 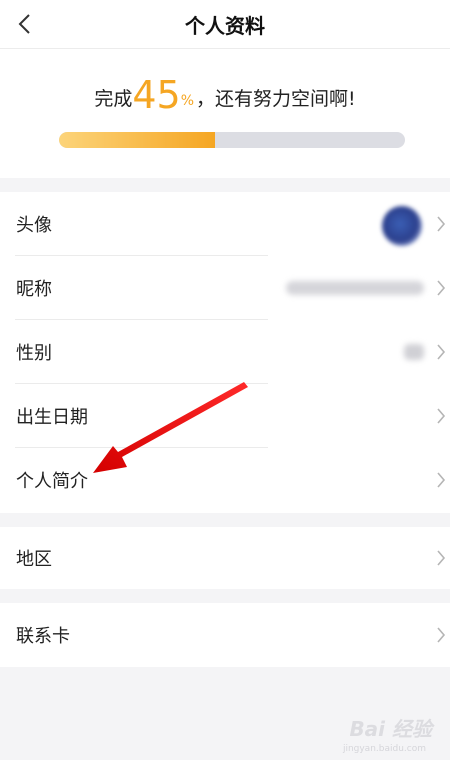 What do you see at coordinates (187, 101) in the screenshot?
I see `completion-percent-sign: %` at bounding box center [187, 101].